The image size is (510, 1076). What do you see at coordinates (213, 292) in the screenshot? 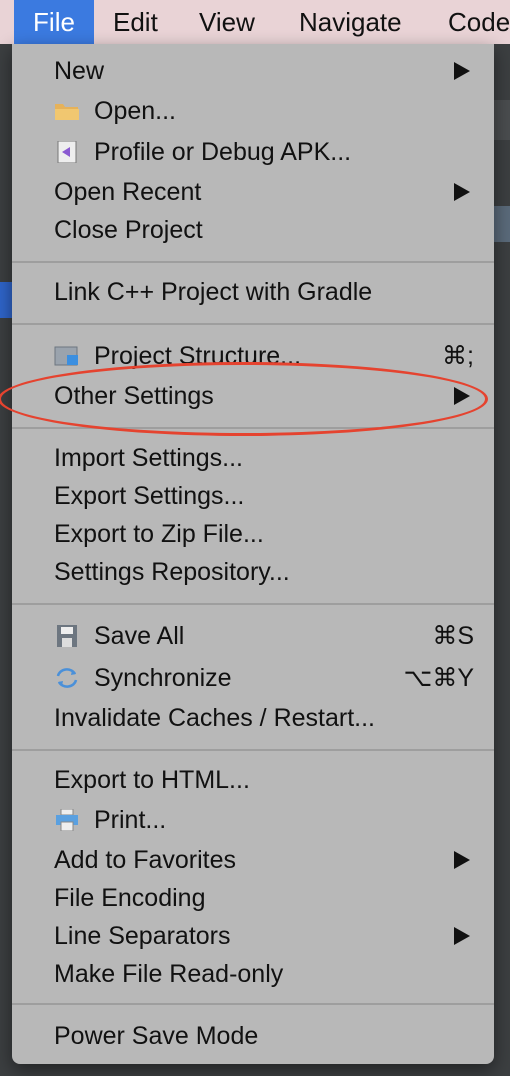
I see `menu-item-label: Link C++ Project with Gradle` at bounding box center [213, 292].